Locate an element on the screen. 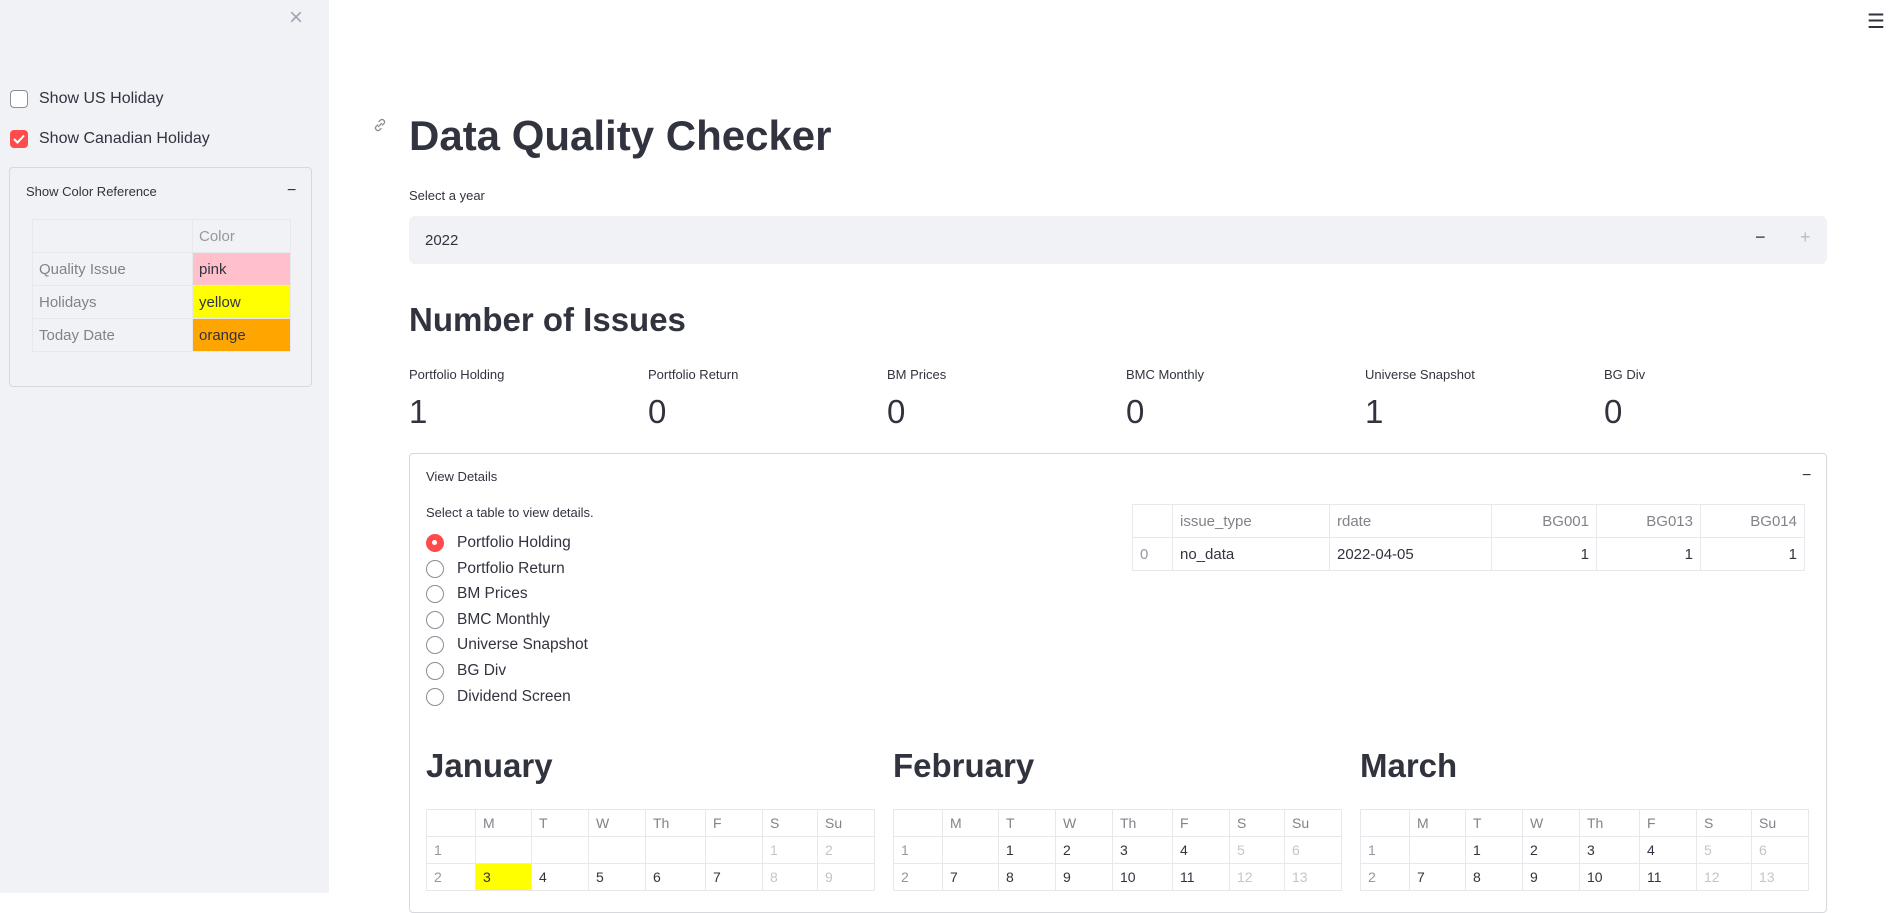 Image resolution: width=1897 pixels, height=913 pixels. calendar-day-header: Su is located at coordinates (846, 823).